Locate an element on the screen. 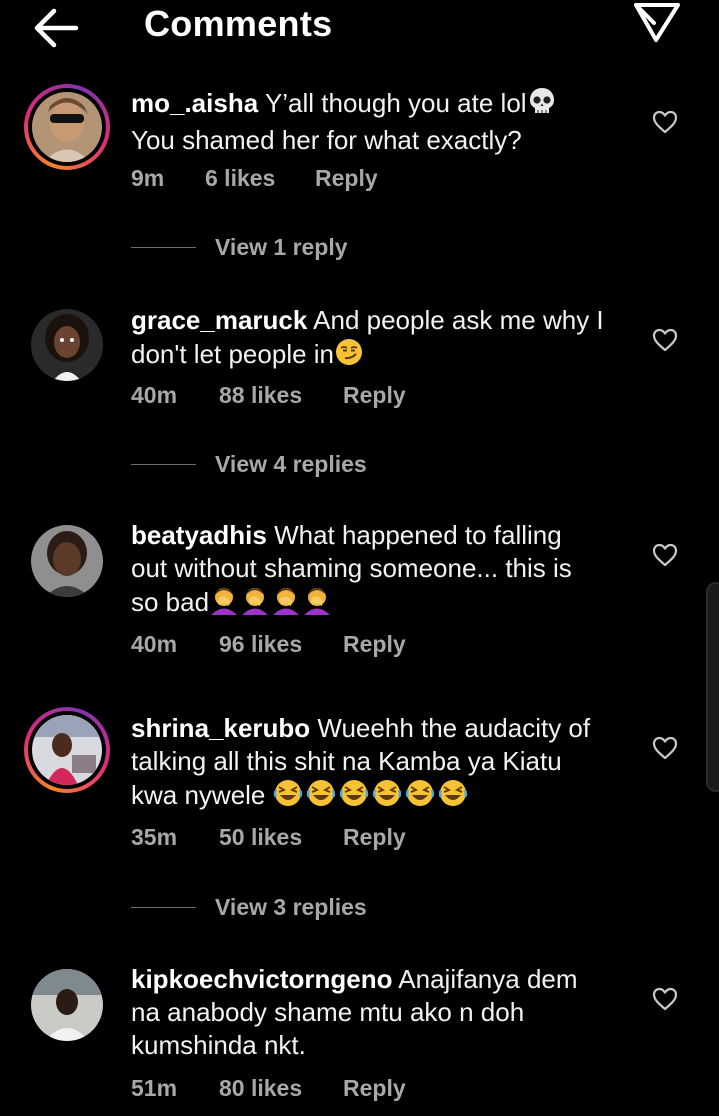 This screenshot has width=719, height=1116. facepalm-emoji-icon is located at coordinates (271, 604).